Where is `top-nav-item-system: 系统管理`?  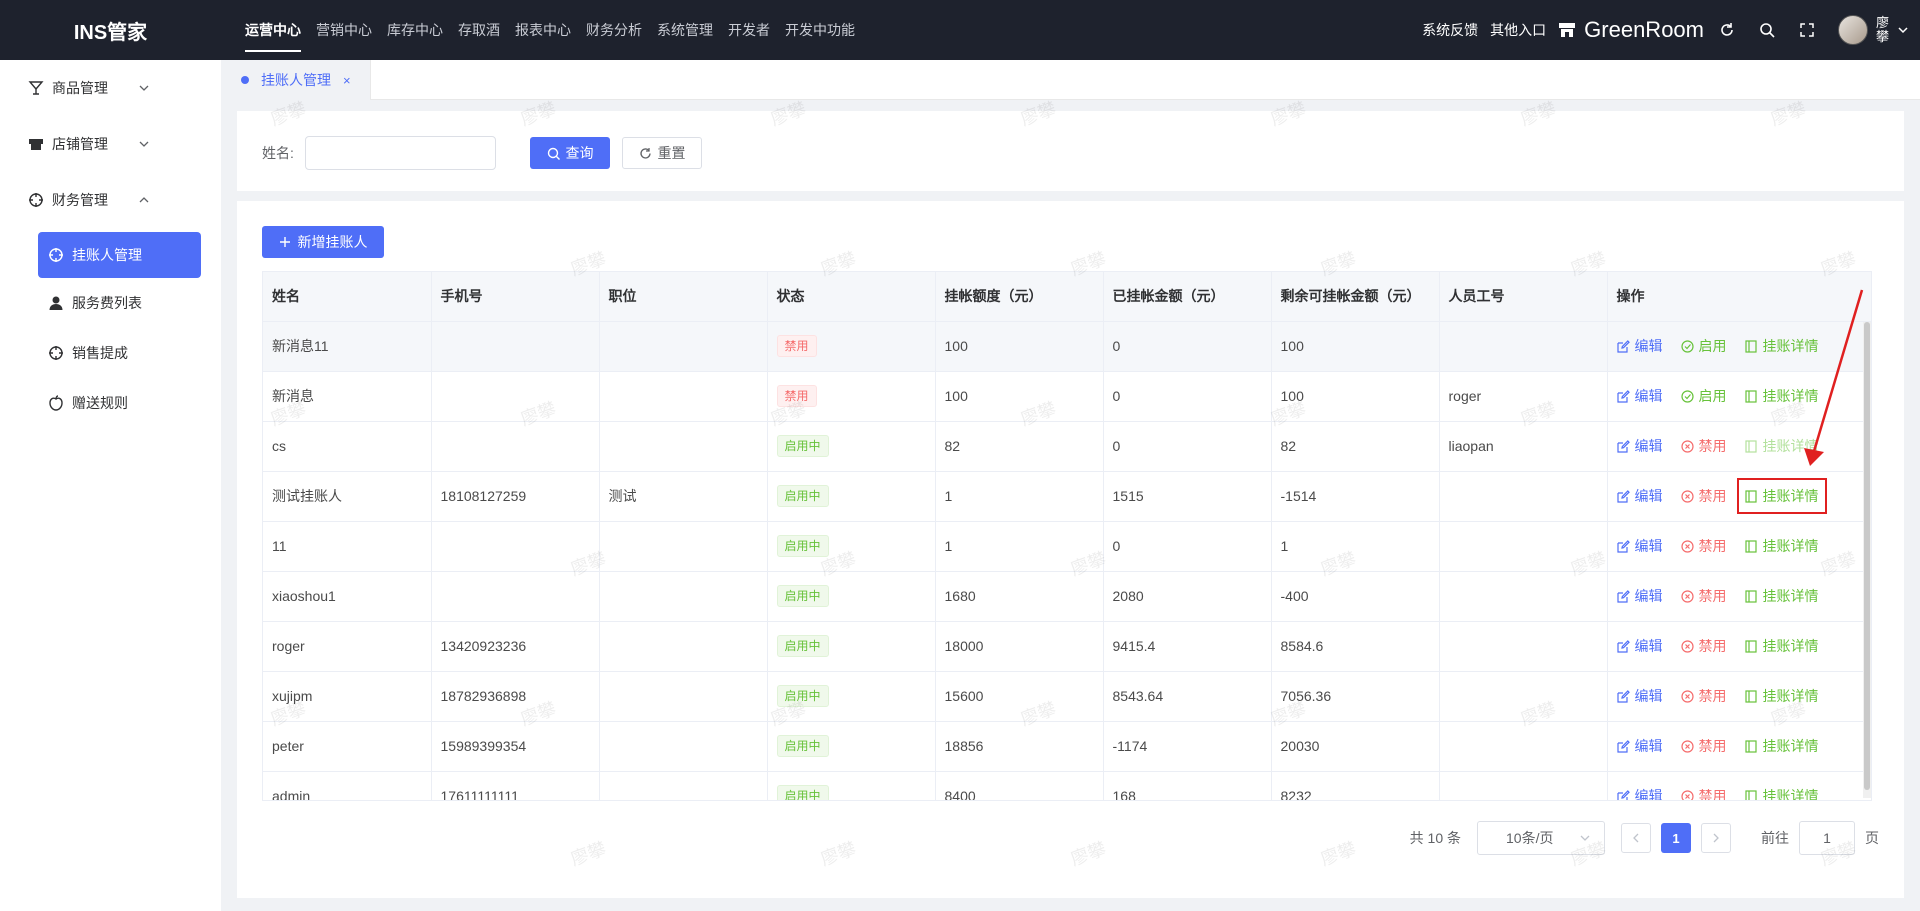 top-nav-item-system: 系统管理 is located at coordinates (685, 30).